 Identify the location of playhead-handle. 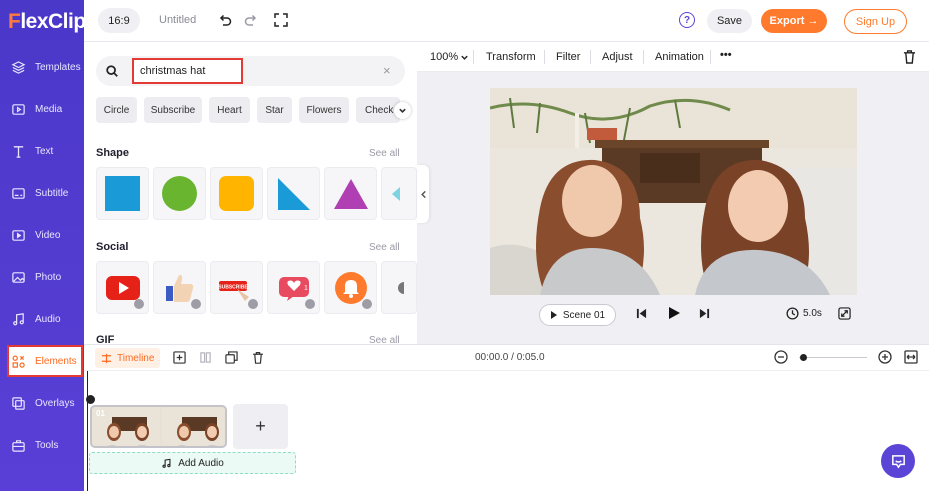
(90, 399).